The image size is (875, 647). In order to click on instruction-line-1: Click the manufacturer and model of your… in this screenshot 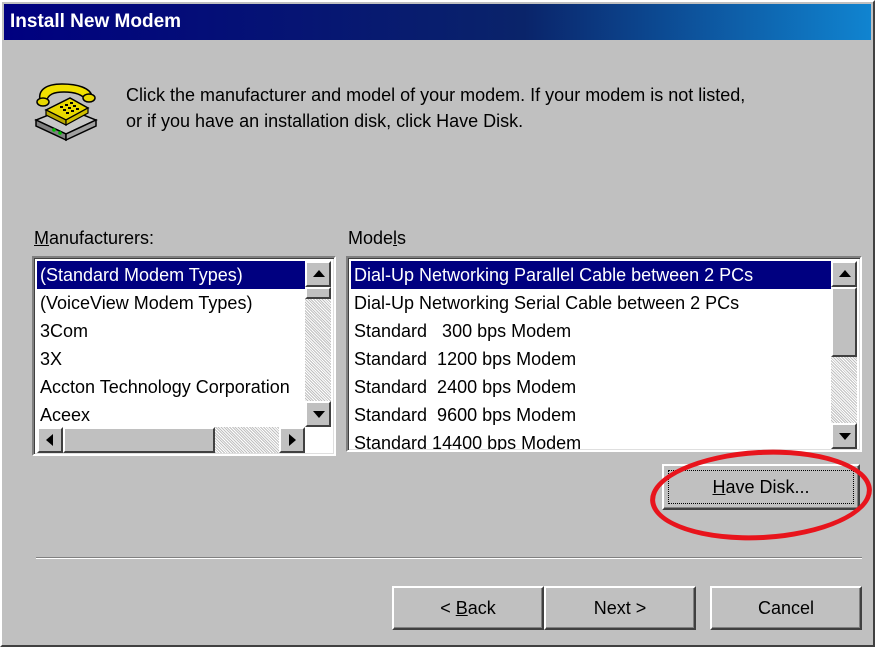, I will do `click(436, 95)`.